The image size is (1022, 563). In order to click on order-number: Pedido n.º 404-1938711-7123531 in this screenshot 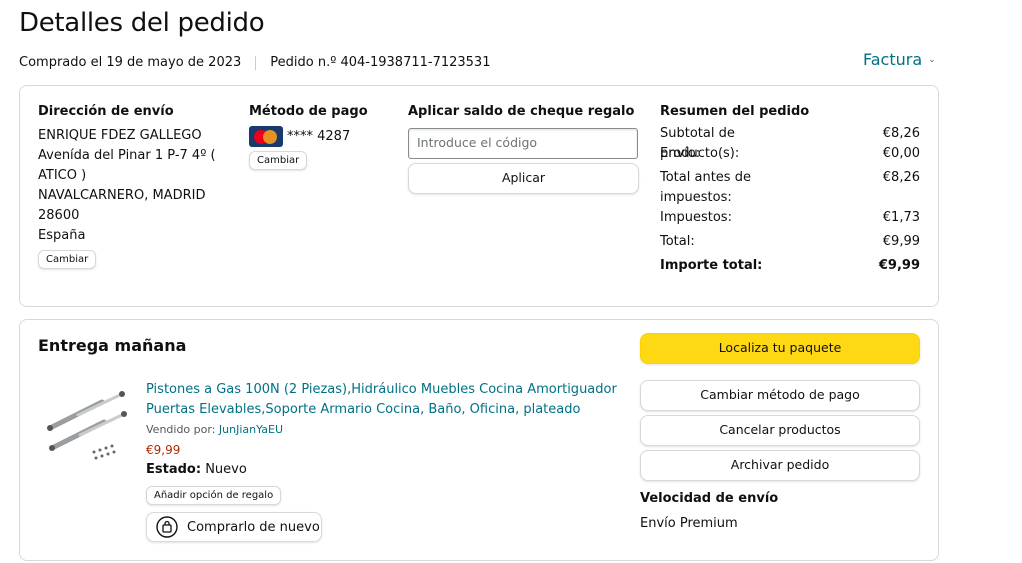, I will do `click(380, 62)`.